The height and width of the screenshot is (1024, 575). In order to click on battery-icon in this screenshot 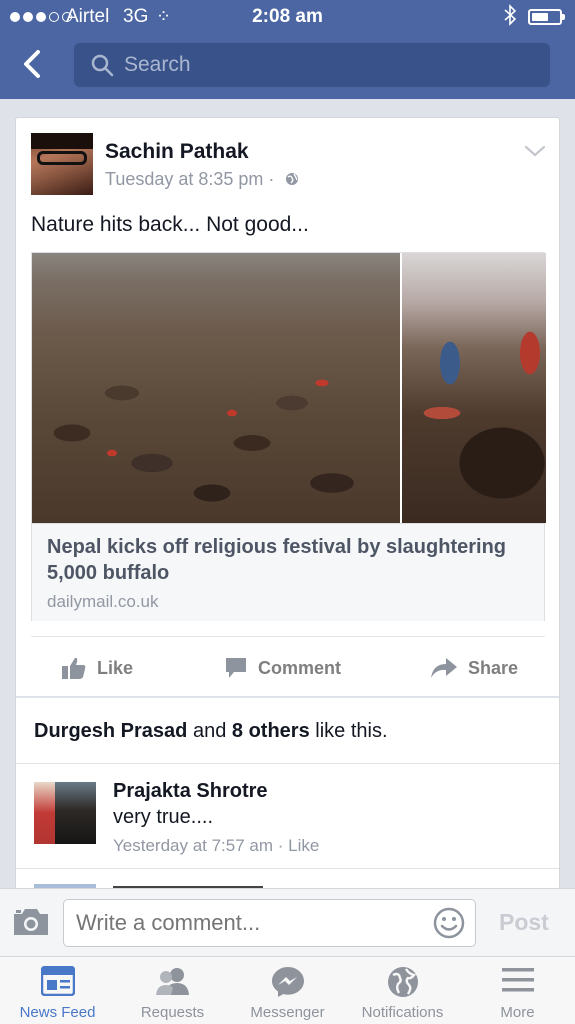, I will do `click(546, 17)`.